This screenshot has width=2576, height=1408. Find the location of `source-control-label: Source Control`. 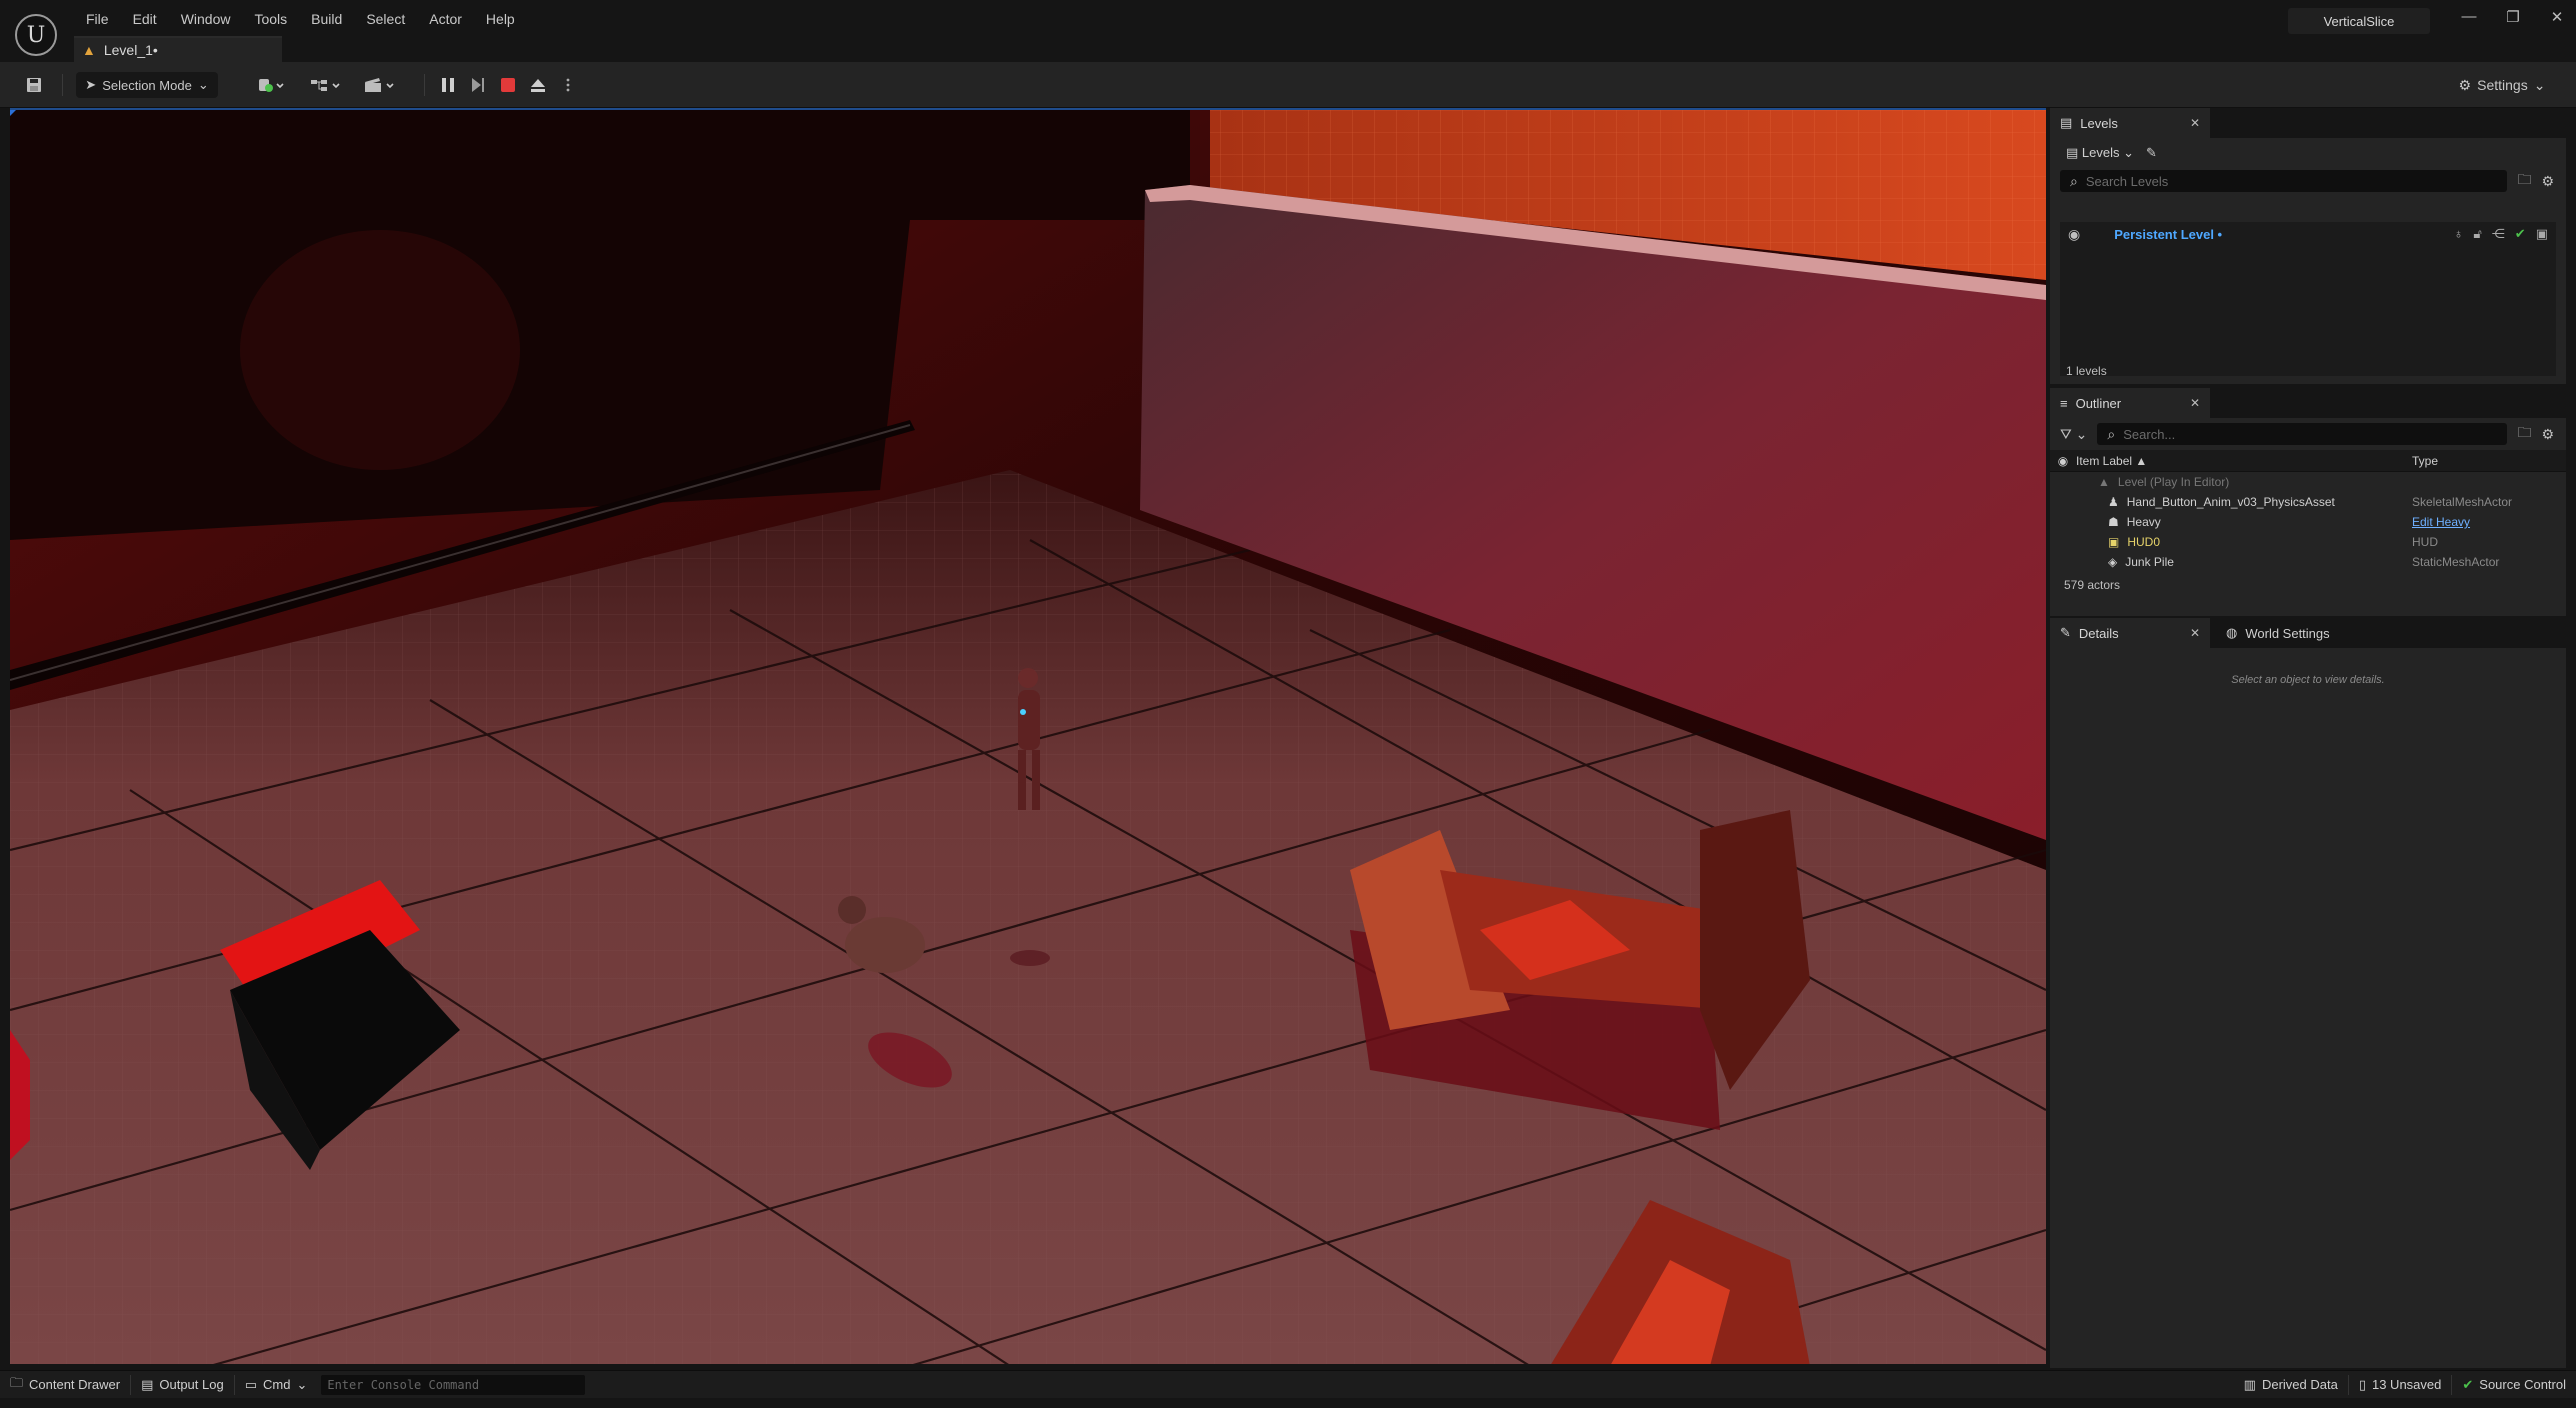

source-control-label: Source Control is located at coordinates (2522, 1384).